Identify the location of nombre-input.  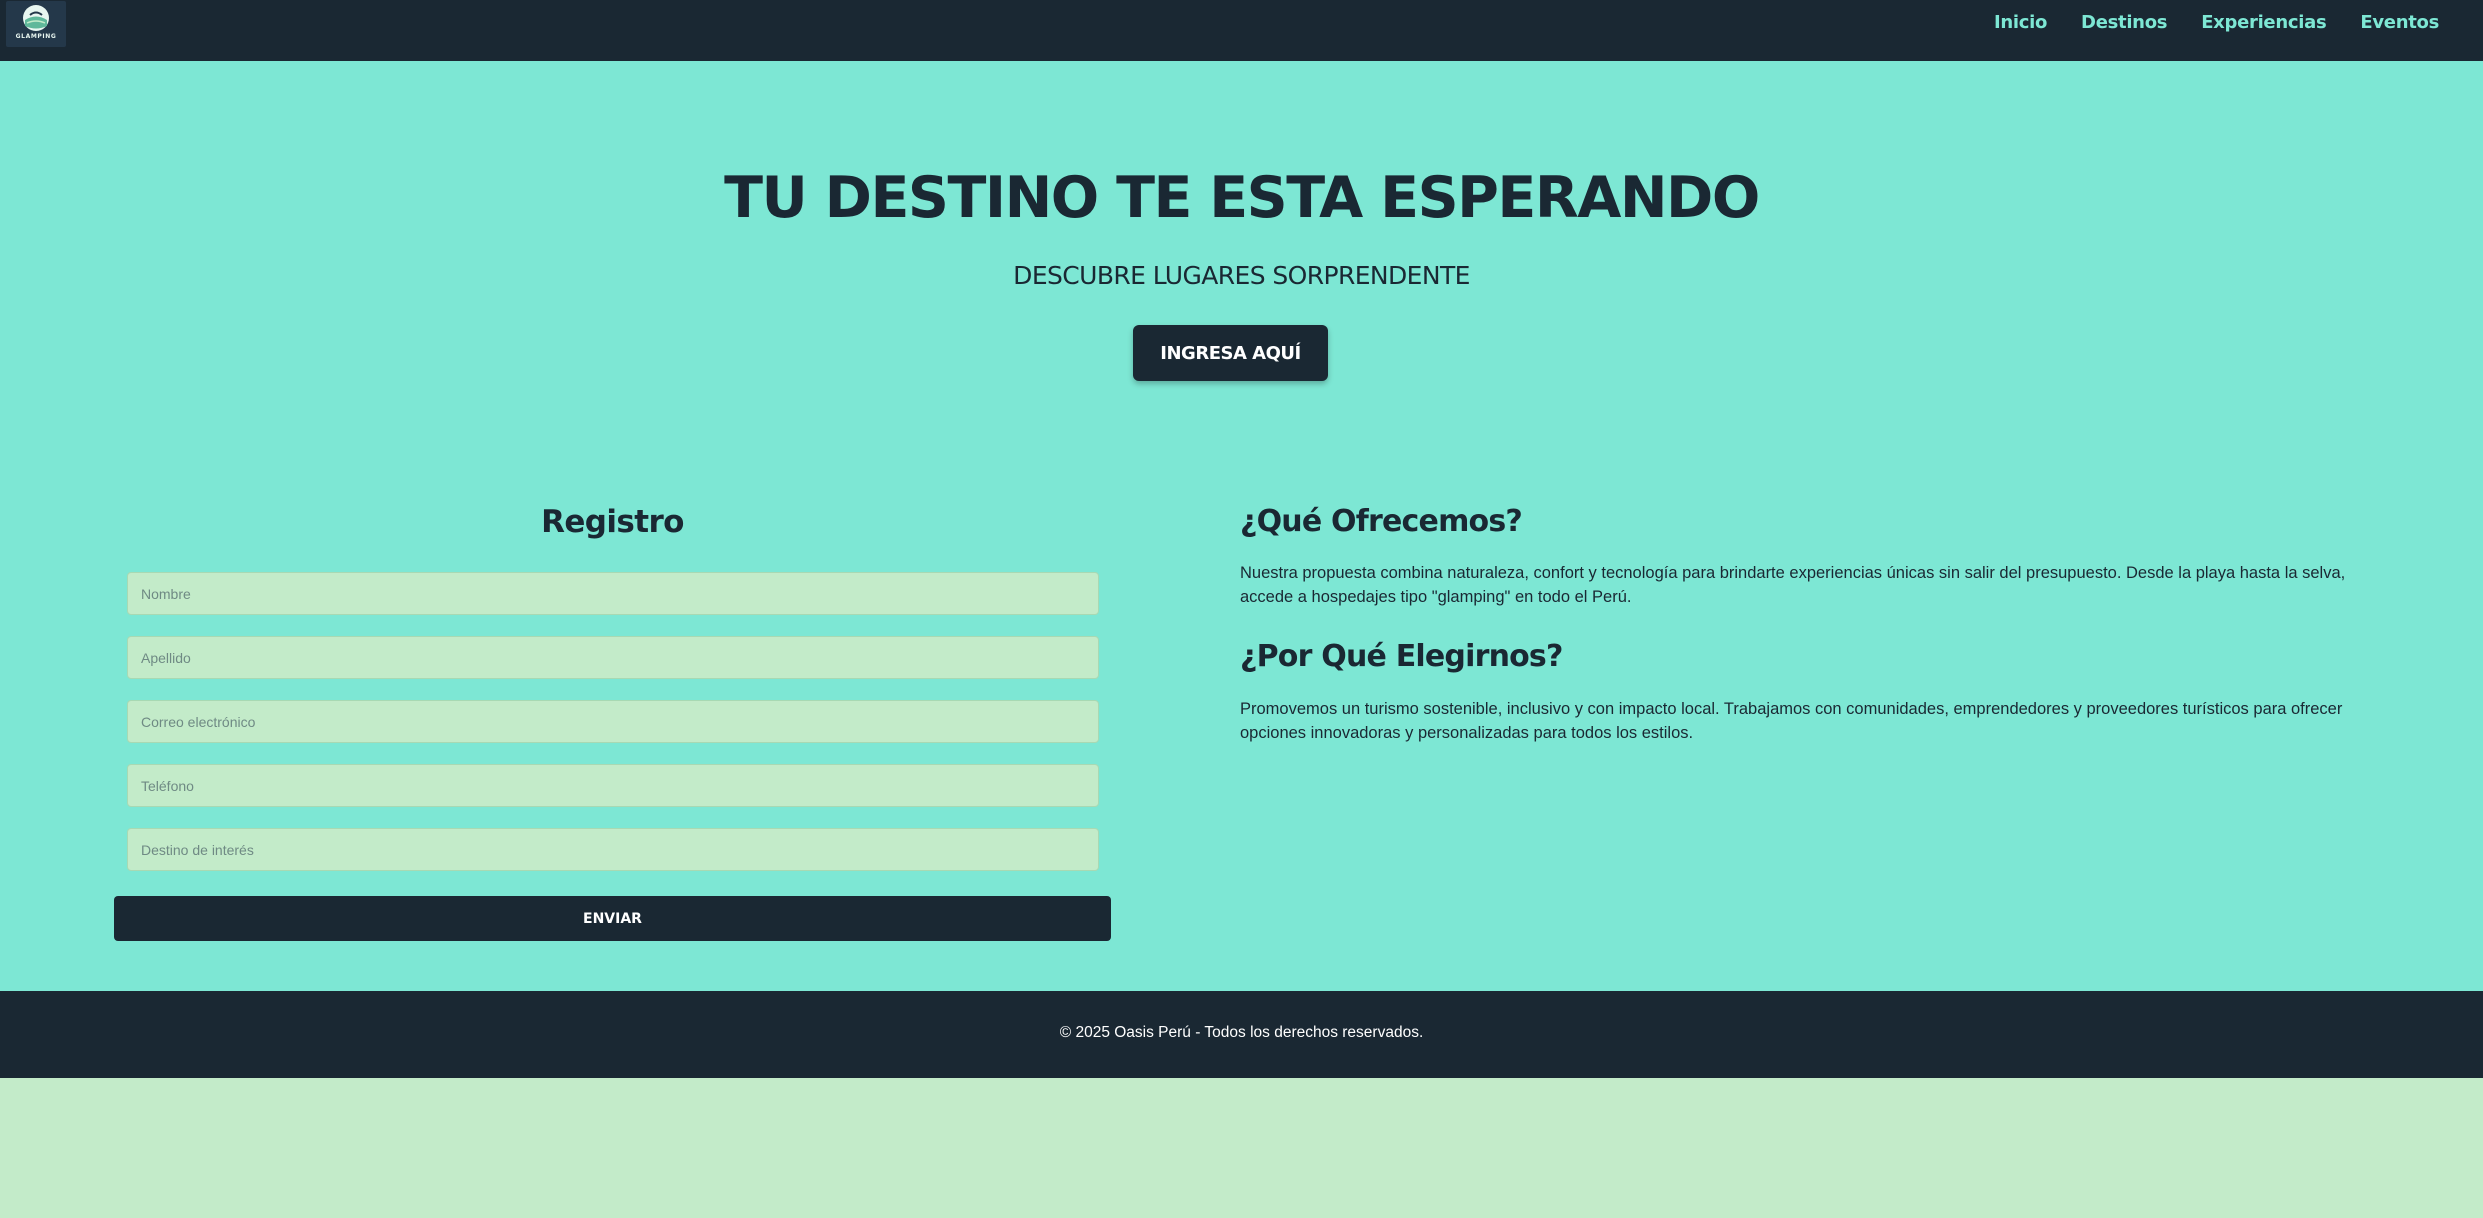
(613, 593).